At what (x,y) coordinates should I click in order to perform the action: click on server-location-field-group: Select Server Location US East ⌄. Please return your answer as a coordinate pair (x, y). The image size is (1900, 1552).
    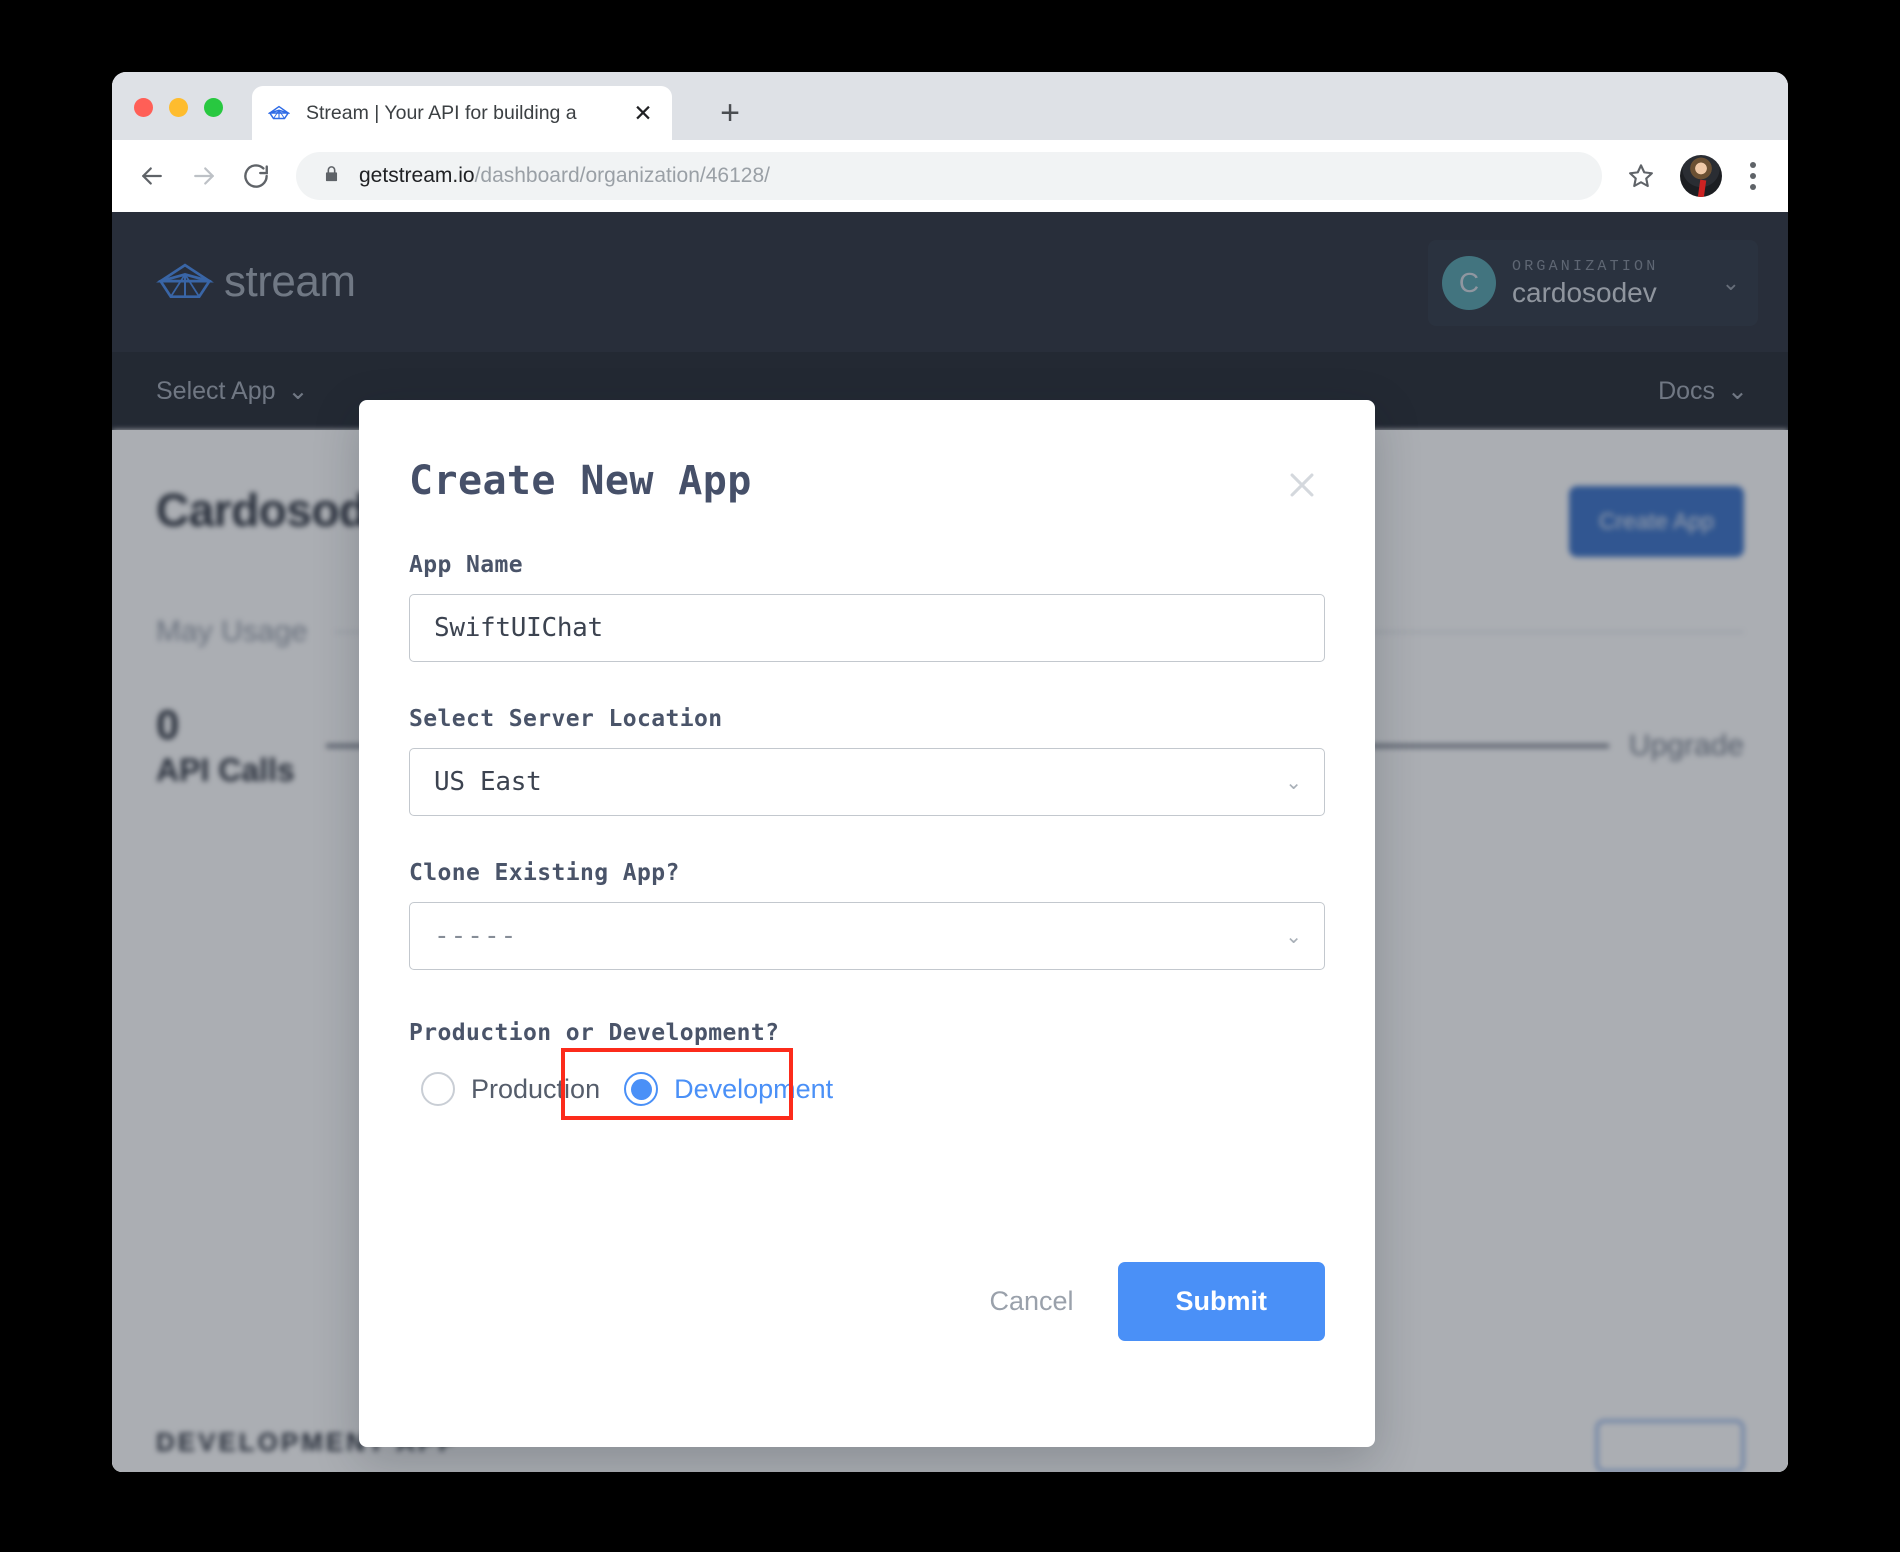
    Looking at the image, I should click on (867, 761).